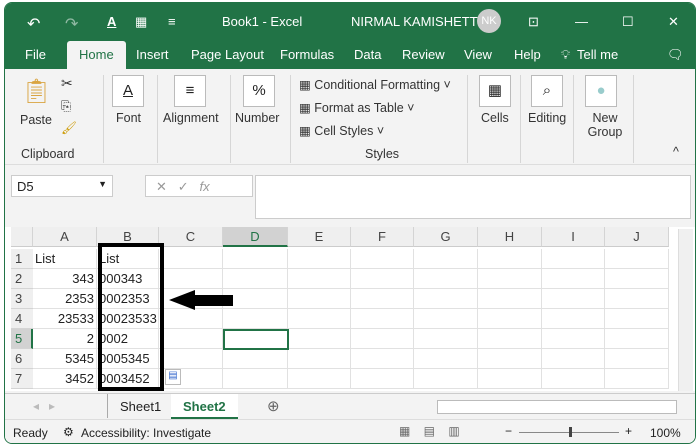 This screenshot has height=447, width=700. Describe the element at coordinates (628, 22) in the screenshot. I see `maximize-icon: ☐` at that location.